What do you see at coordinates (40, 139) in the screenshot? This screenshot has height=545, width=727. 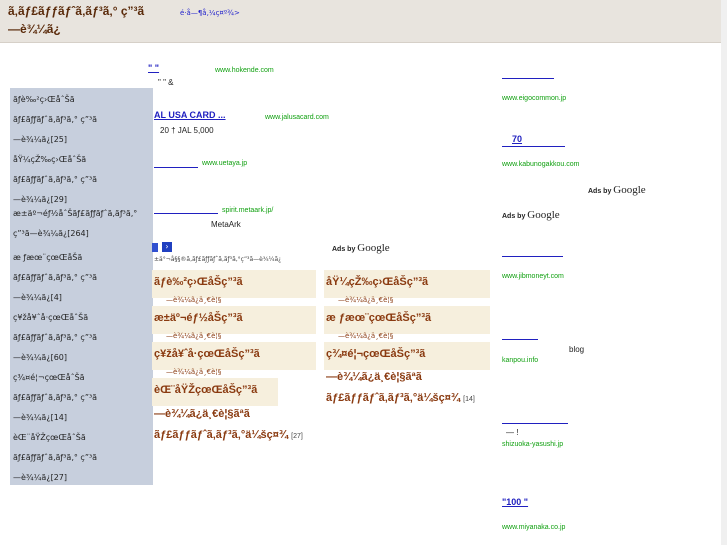 I see `sidebar-item-count: —è¾¼ã¿[25]` at bounding box center [40, 139].